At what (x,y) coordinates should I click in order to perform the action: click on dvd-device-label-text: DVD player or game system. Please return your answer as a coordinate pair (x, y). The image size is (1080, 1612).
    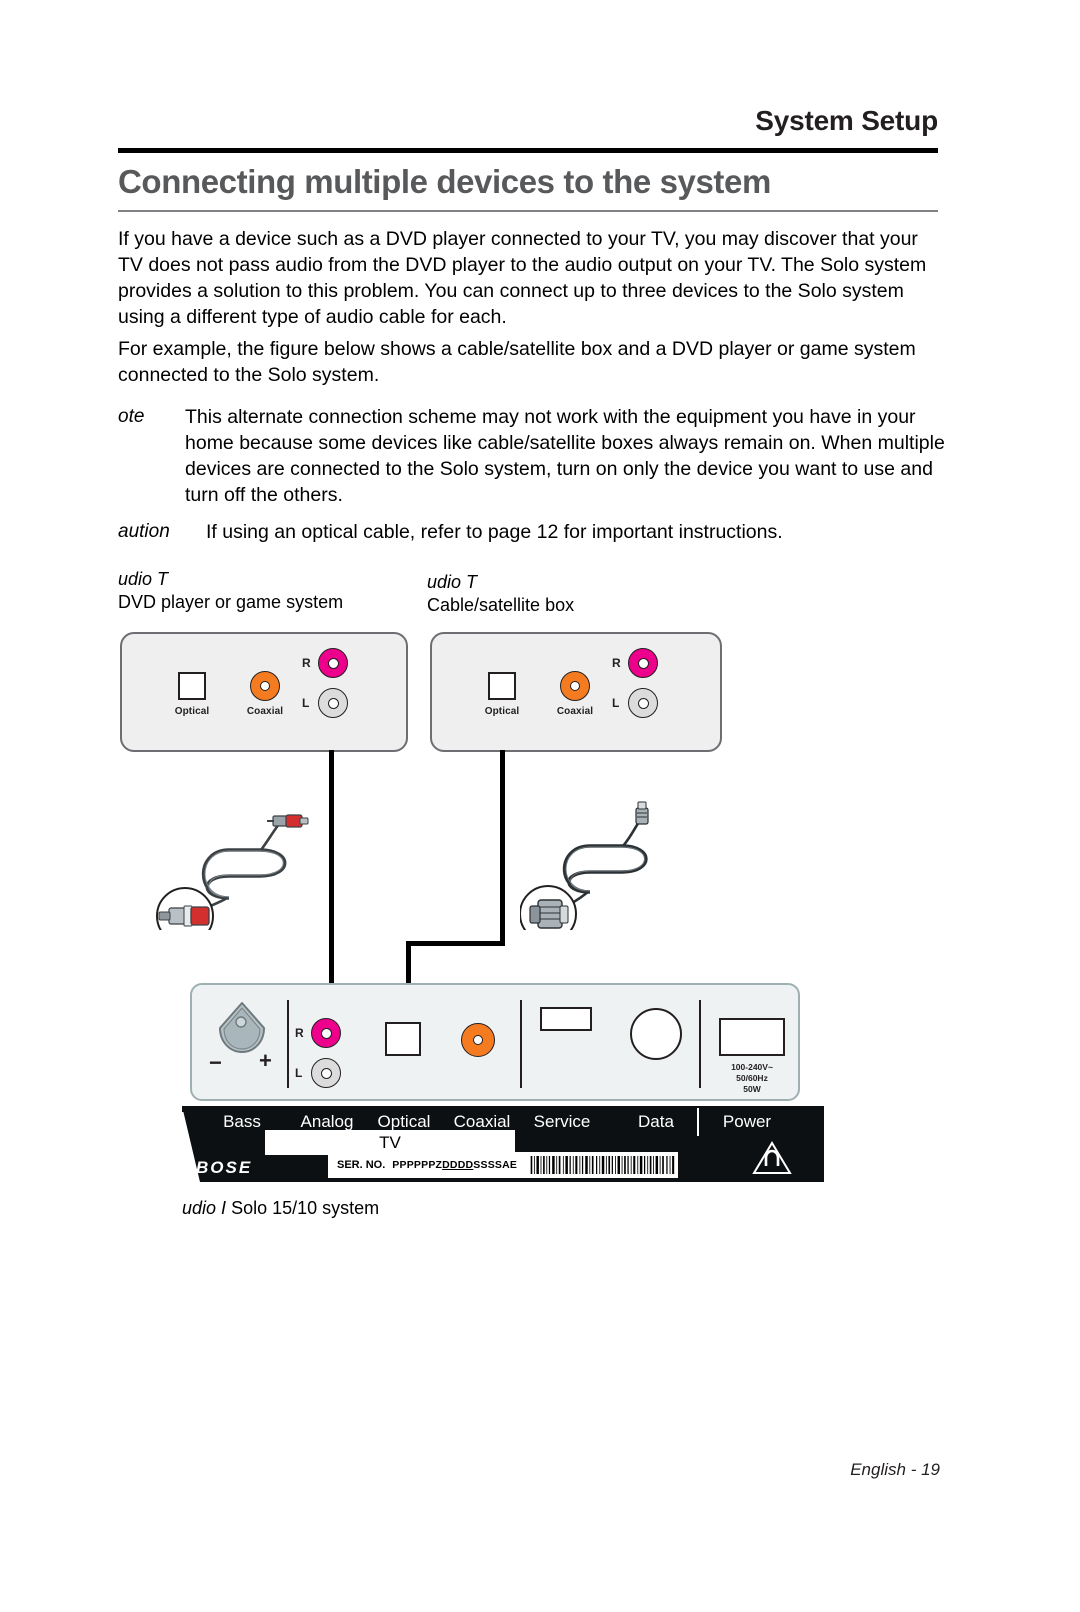
    Looking at the image, I should click on (231, 602).